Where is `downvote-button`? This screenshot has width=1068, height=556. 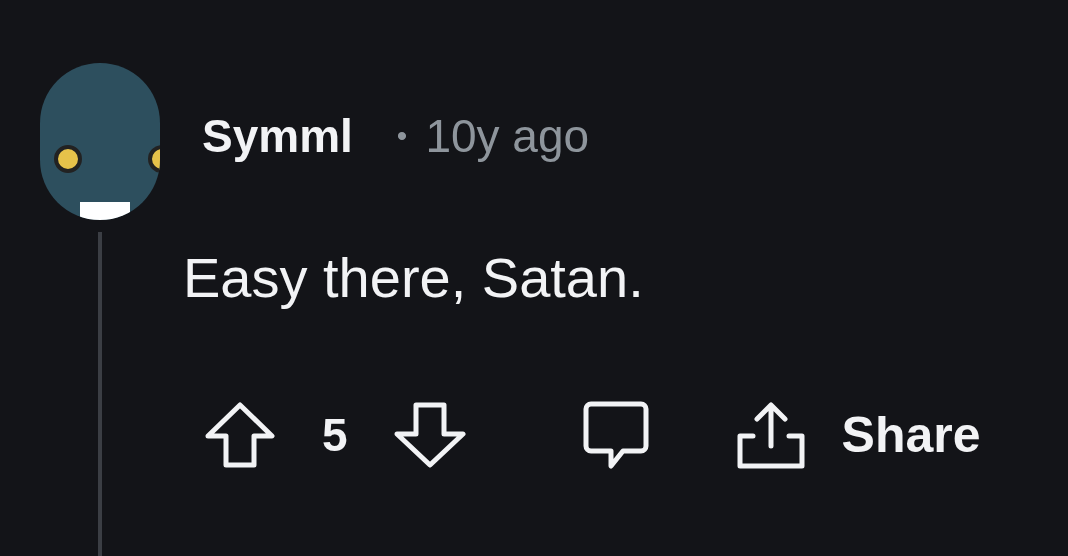 downvote-button is located at coordinates (429, 435).